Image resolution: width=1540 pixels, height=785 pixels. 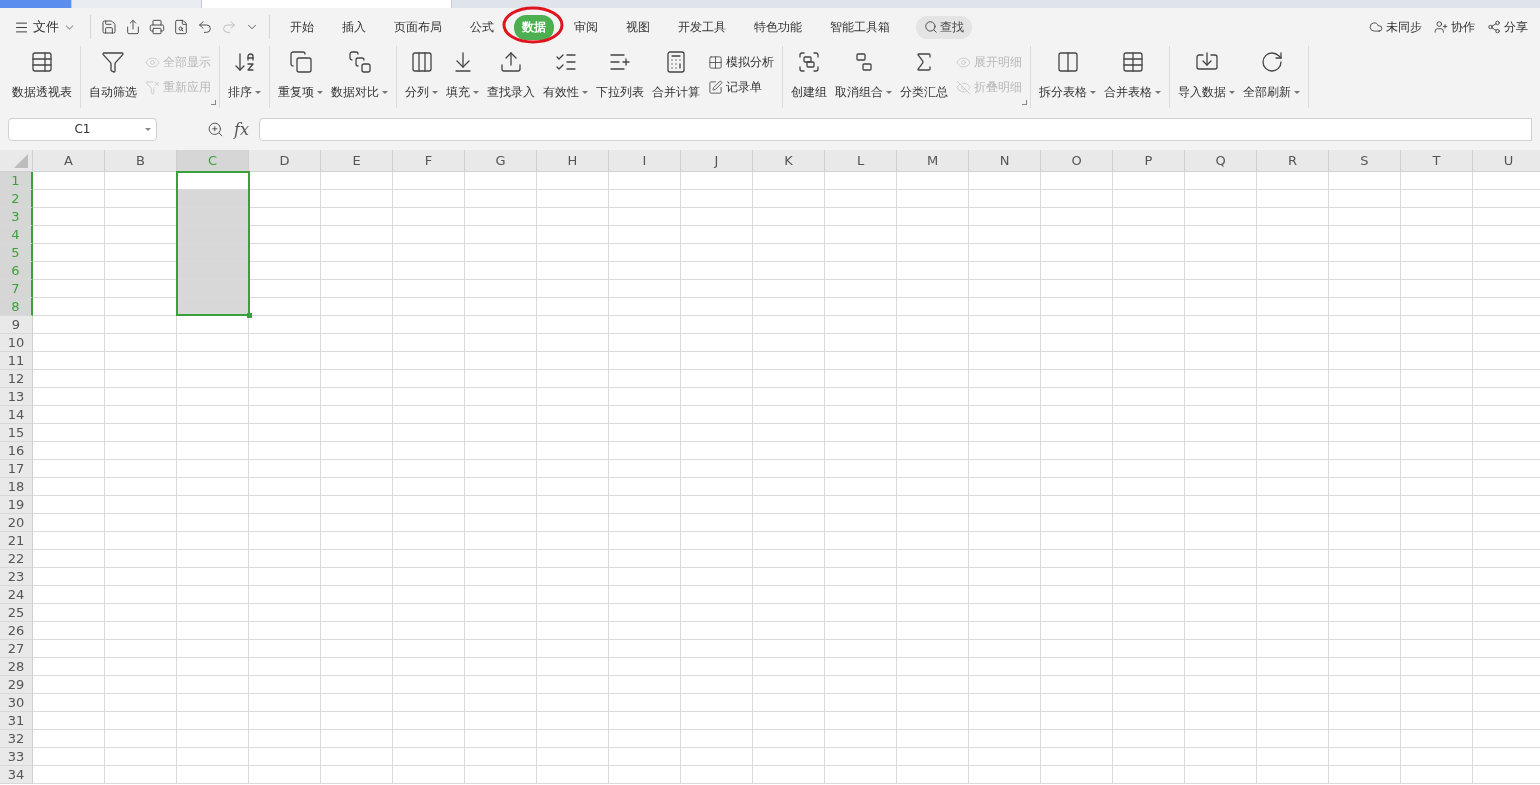 I want to click on ribbon-tab: 页面布局, so click(x=418, y=27).